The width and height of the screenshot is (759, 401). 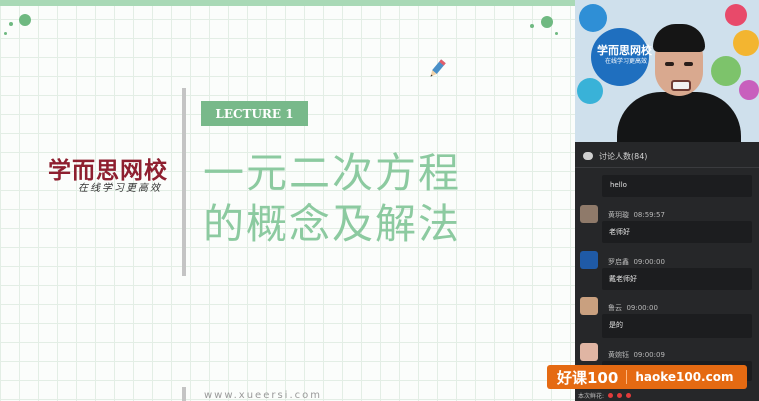 What do you see at coordinates (623, 156) in the screenshot?
I see `chat-participant-count: 讨论人数(84)` at bounding box center [623, 156].